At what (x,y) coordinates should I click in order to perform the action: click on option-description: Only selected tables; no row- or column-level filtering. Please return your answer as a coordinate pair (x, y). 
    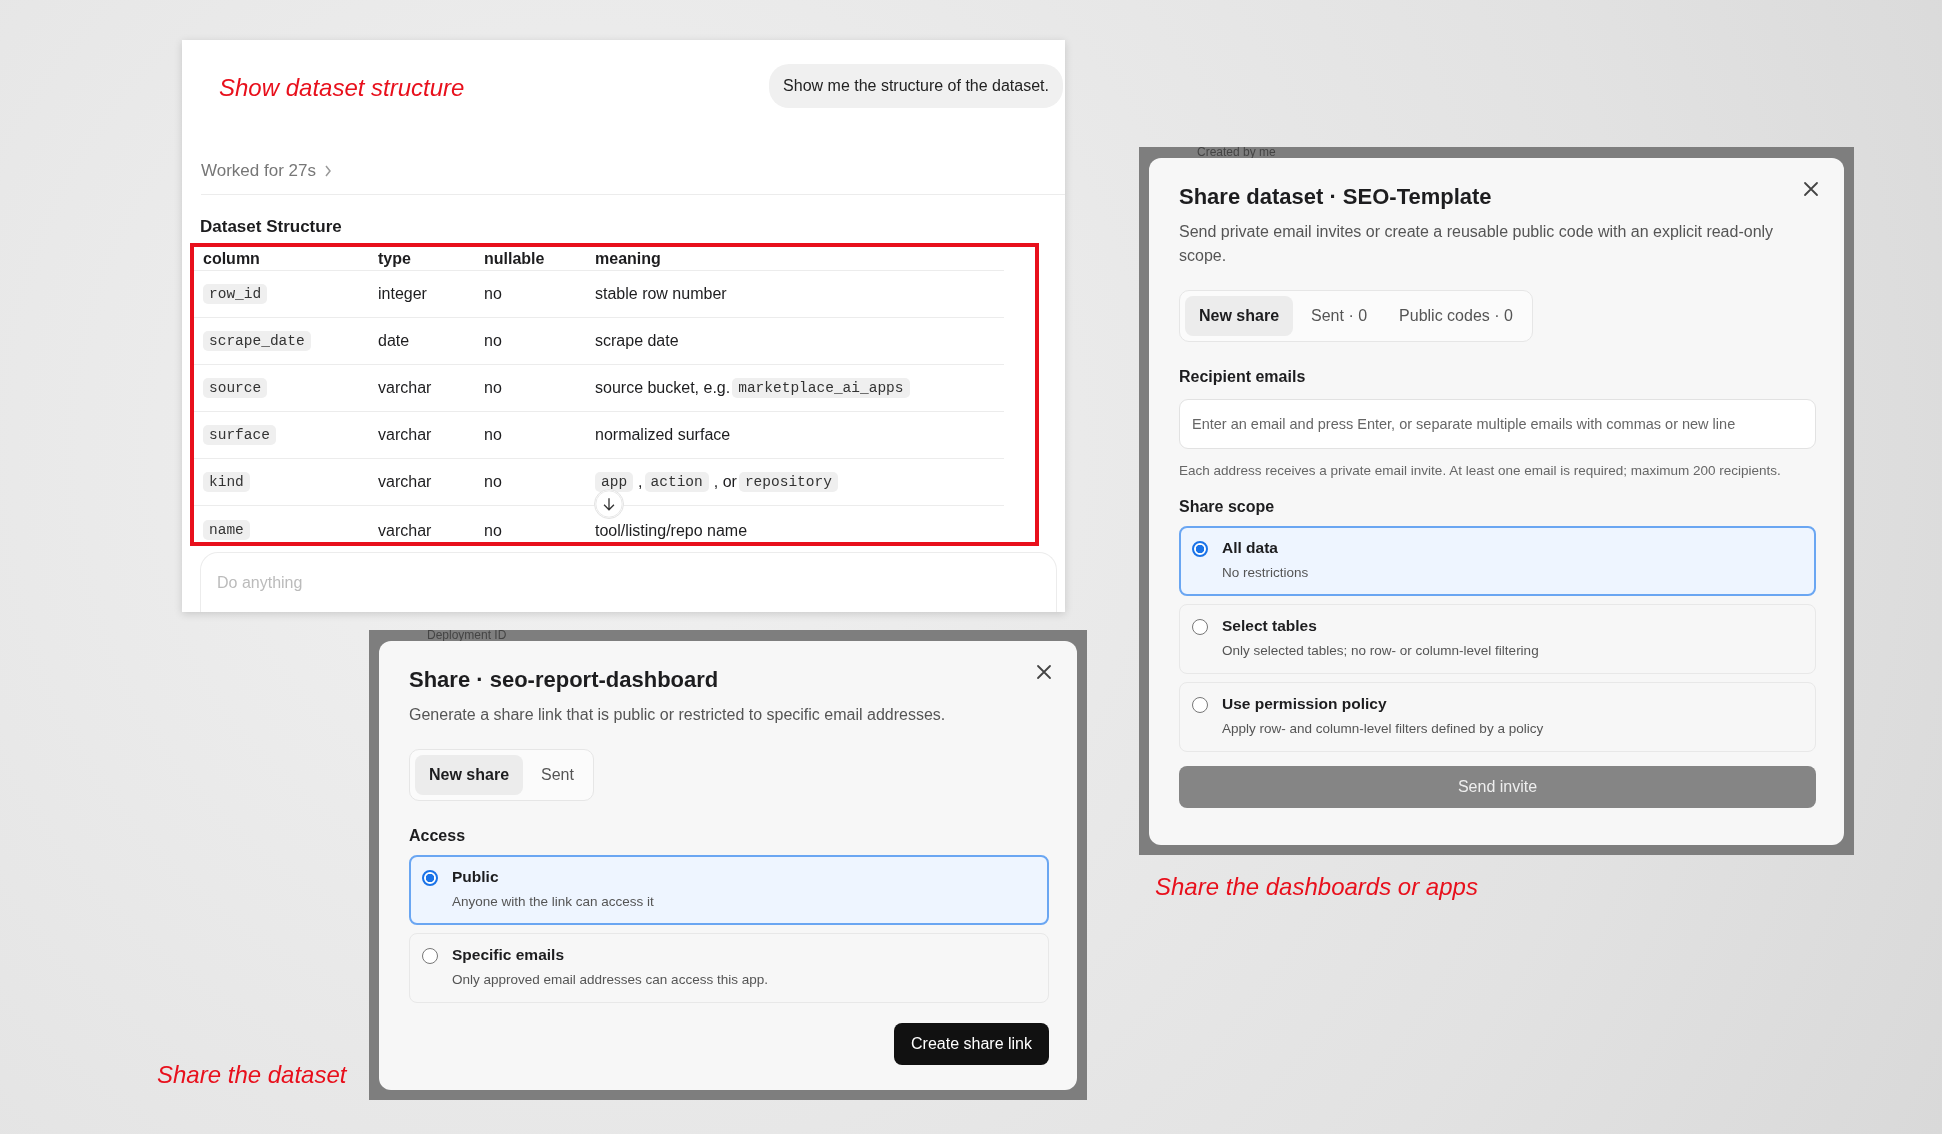
    Looking at the image, I should click on (1380, 650).